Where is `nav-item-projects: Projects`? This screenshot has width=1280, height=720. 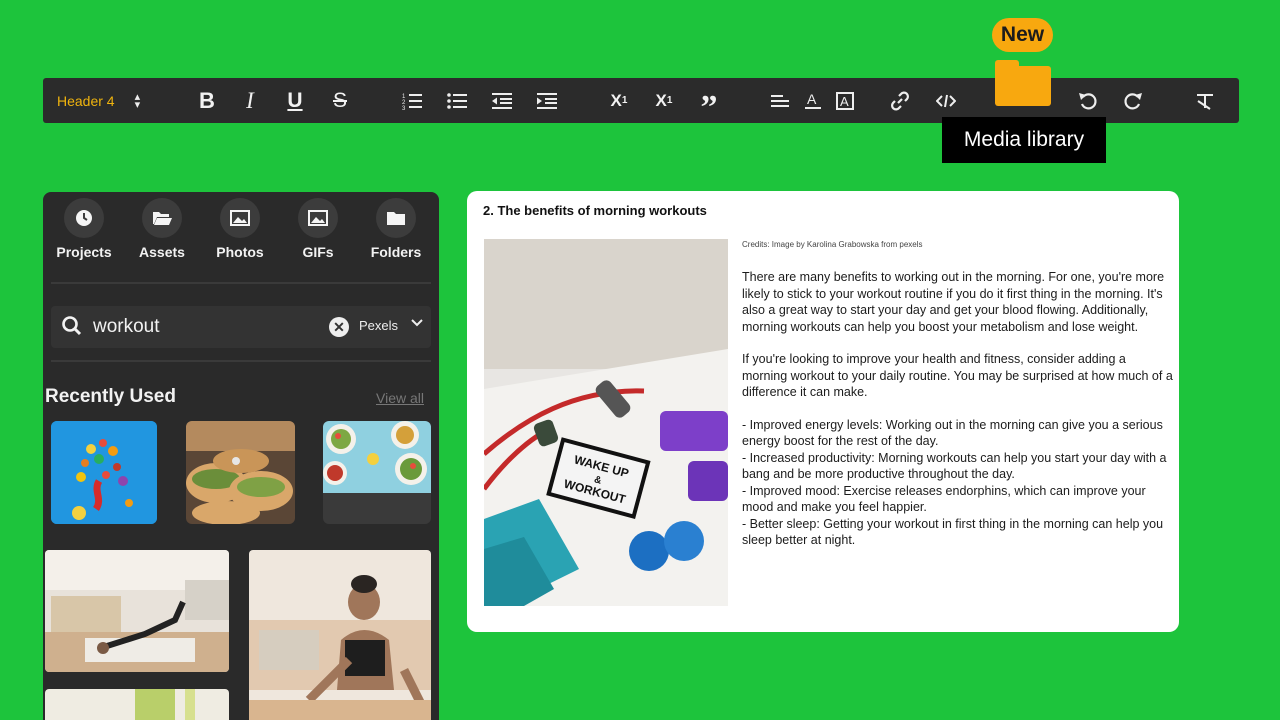
nav-item-projects: Projects is located at coordinates (84, 229).